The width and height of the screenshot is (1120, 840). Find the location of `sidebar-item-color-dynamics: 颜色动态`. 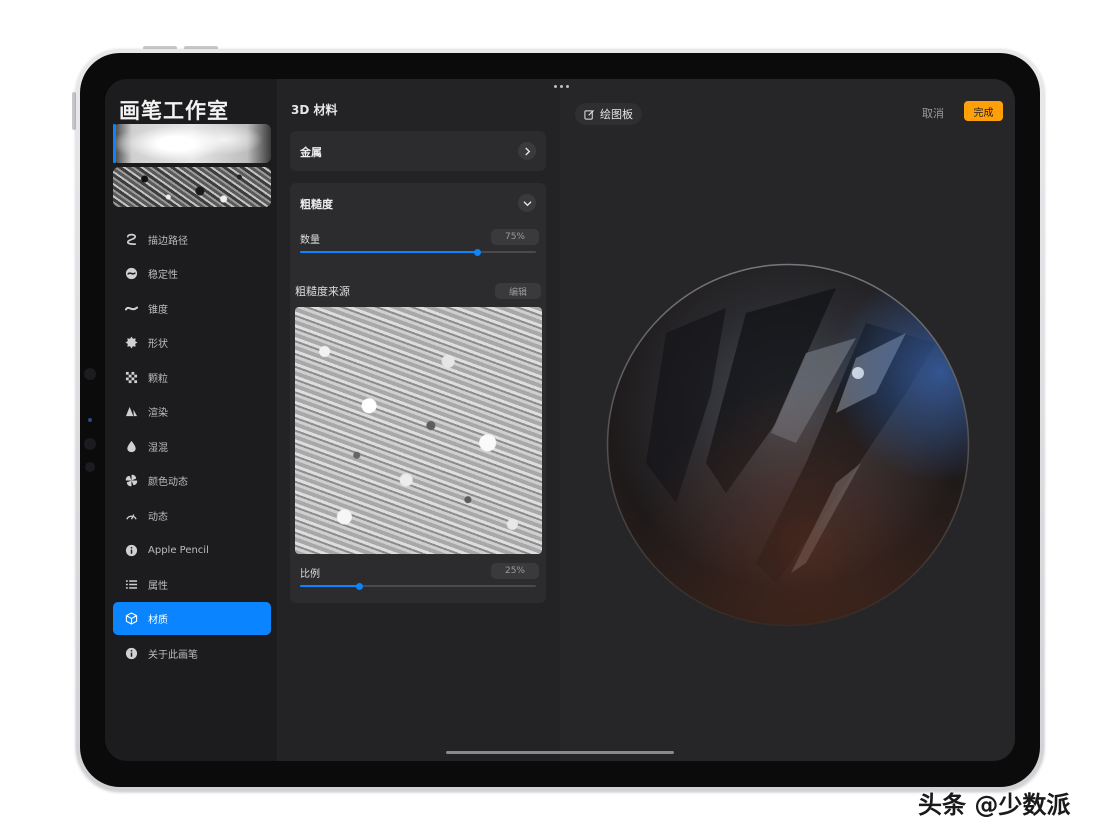

sidebar-item-color-dynamics: 颜色动态 is located at coordinates (192, 480).